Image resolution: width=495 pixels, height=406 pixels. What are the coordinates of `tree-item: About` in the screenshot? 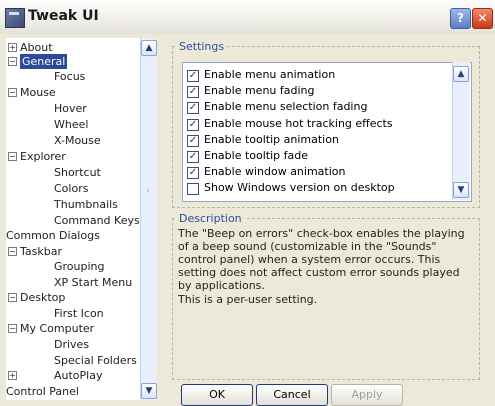 It's located at (36, 47).